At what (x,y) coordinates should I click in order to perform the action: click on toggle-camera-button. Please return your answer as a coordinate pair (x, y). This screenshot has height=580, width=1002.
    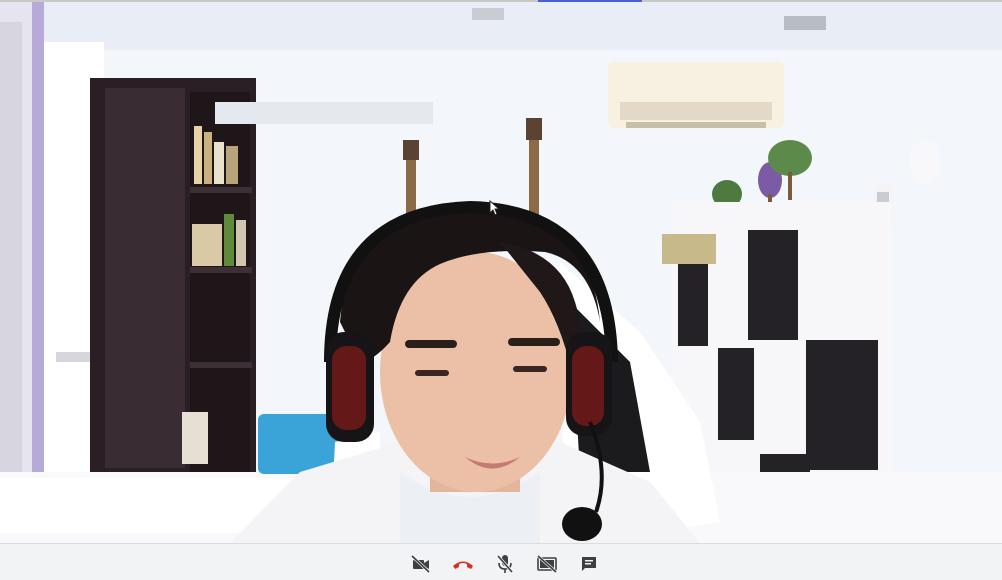
    Looking at the image, I should click on (421, 564).